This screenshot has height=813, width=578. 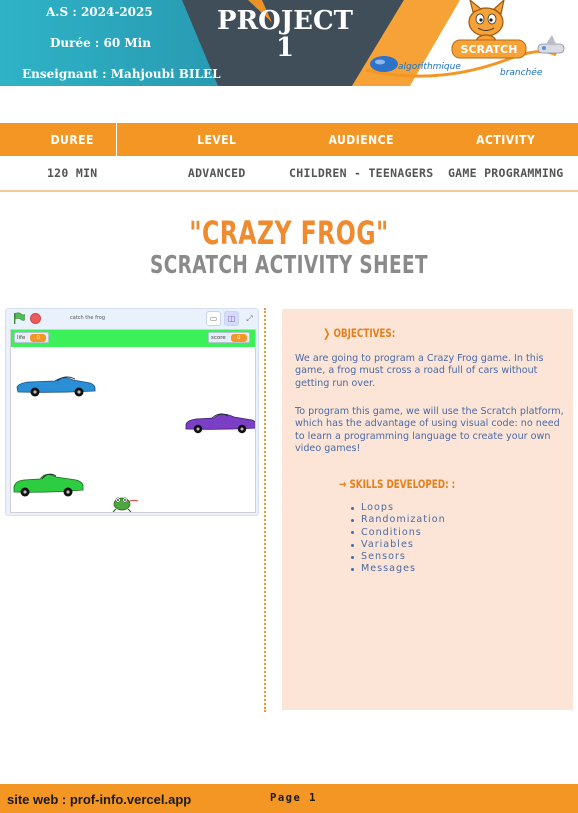 What do you see at coordinates (361, 173) in the screenshot?
I see `info-value-audience: CHILDREN - TEENAGERS` at bounding box center [361, 173].